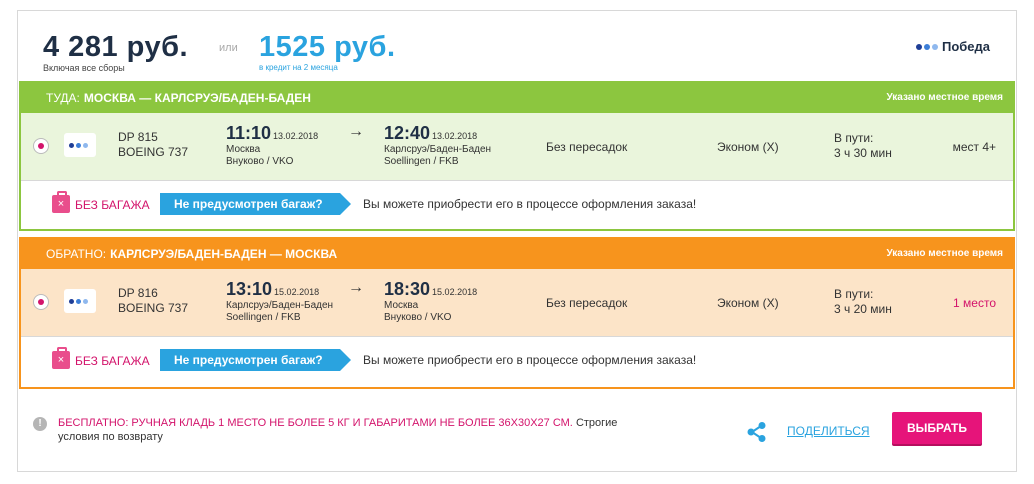  I want to click on flight-info: DP 815 BOEING 737, so click(153, 145).